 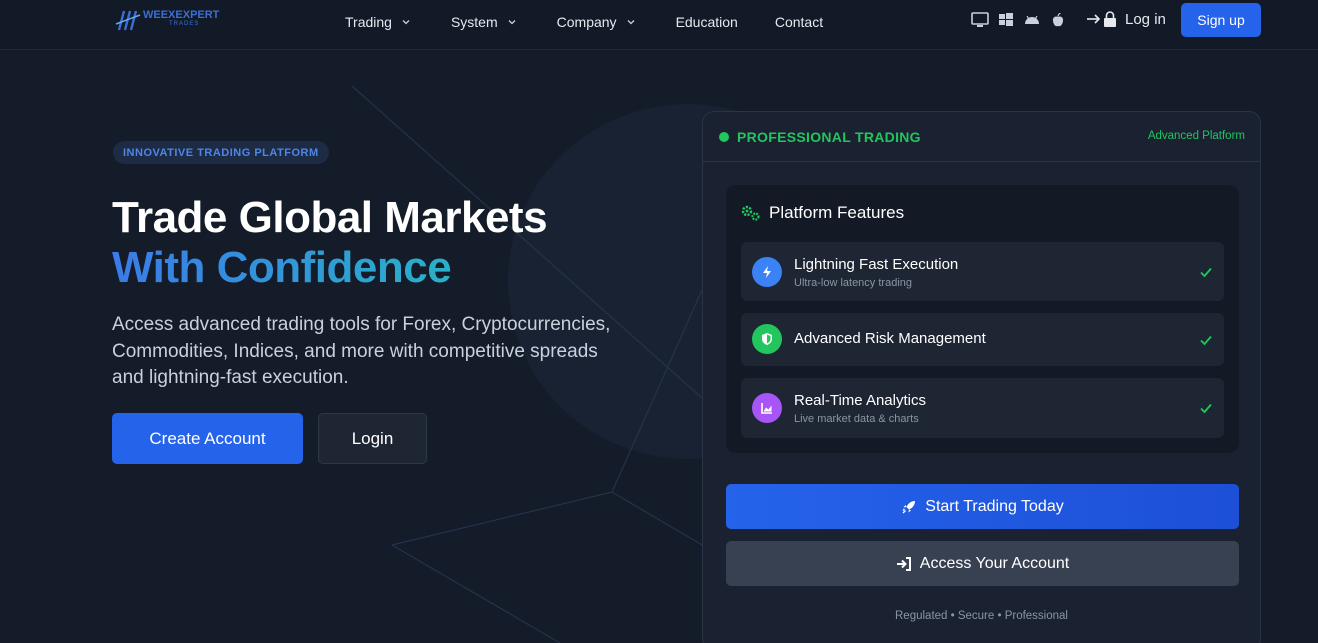 I want to click on access-account-button: Access Your Account, so click(x=982, y=563).